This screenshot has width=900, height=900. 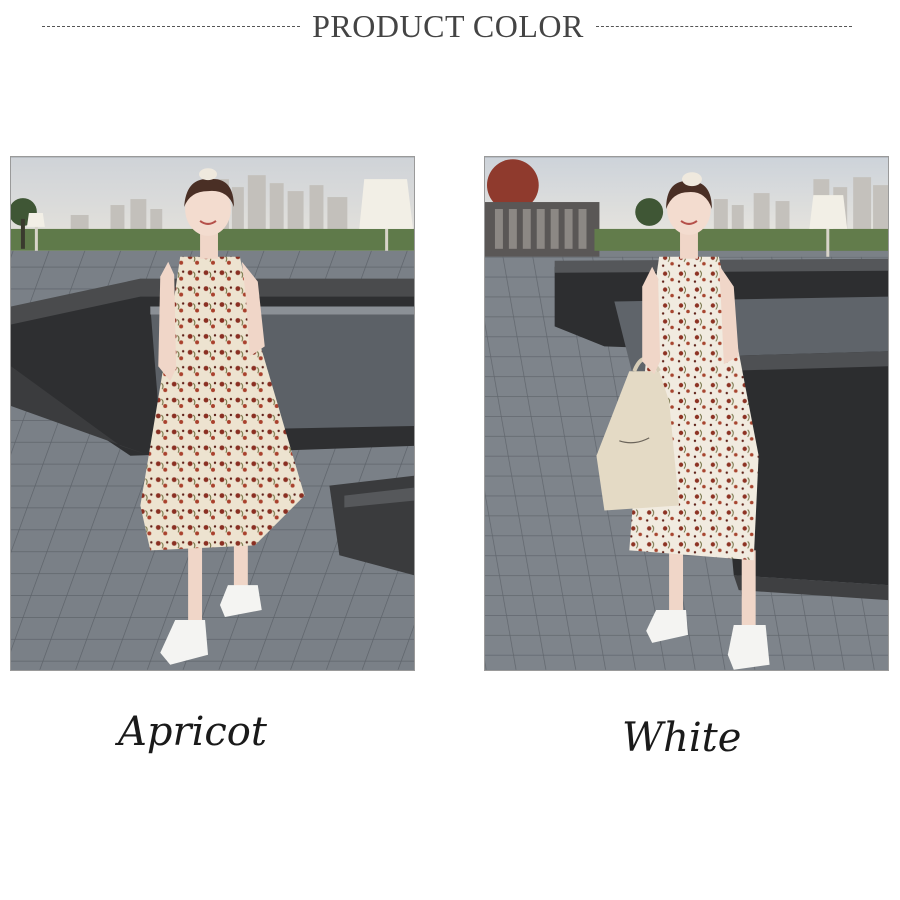 I want to click on header-divider-right, so click(x=724, y=26).